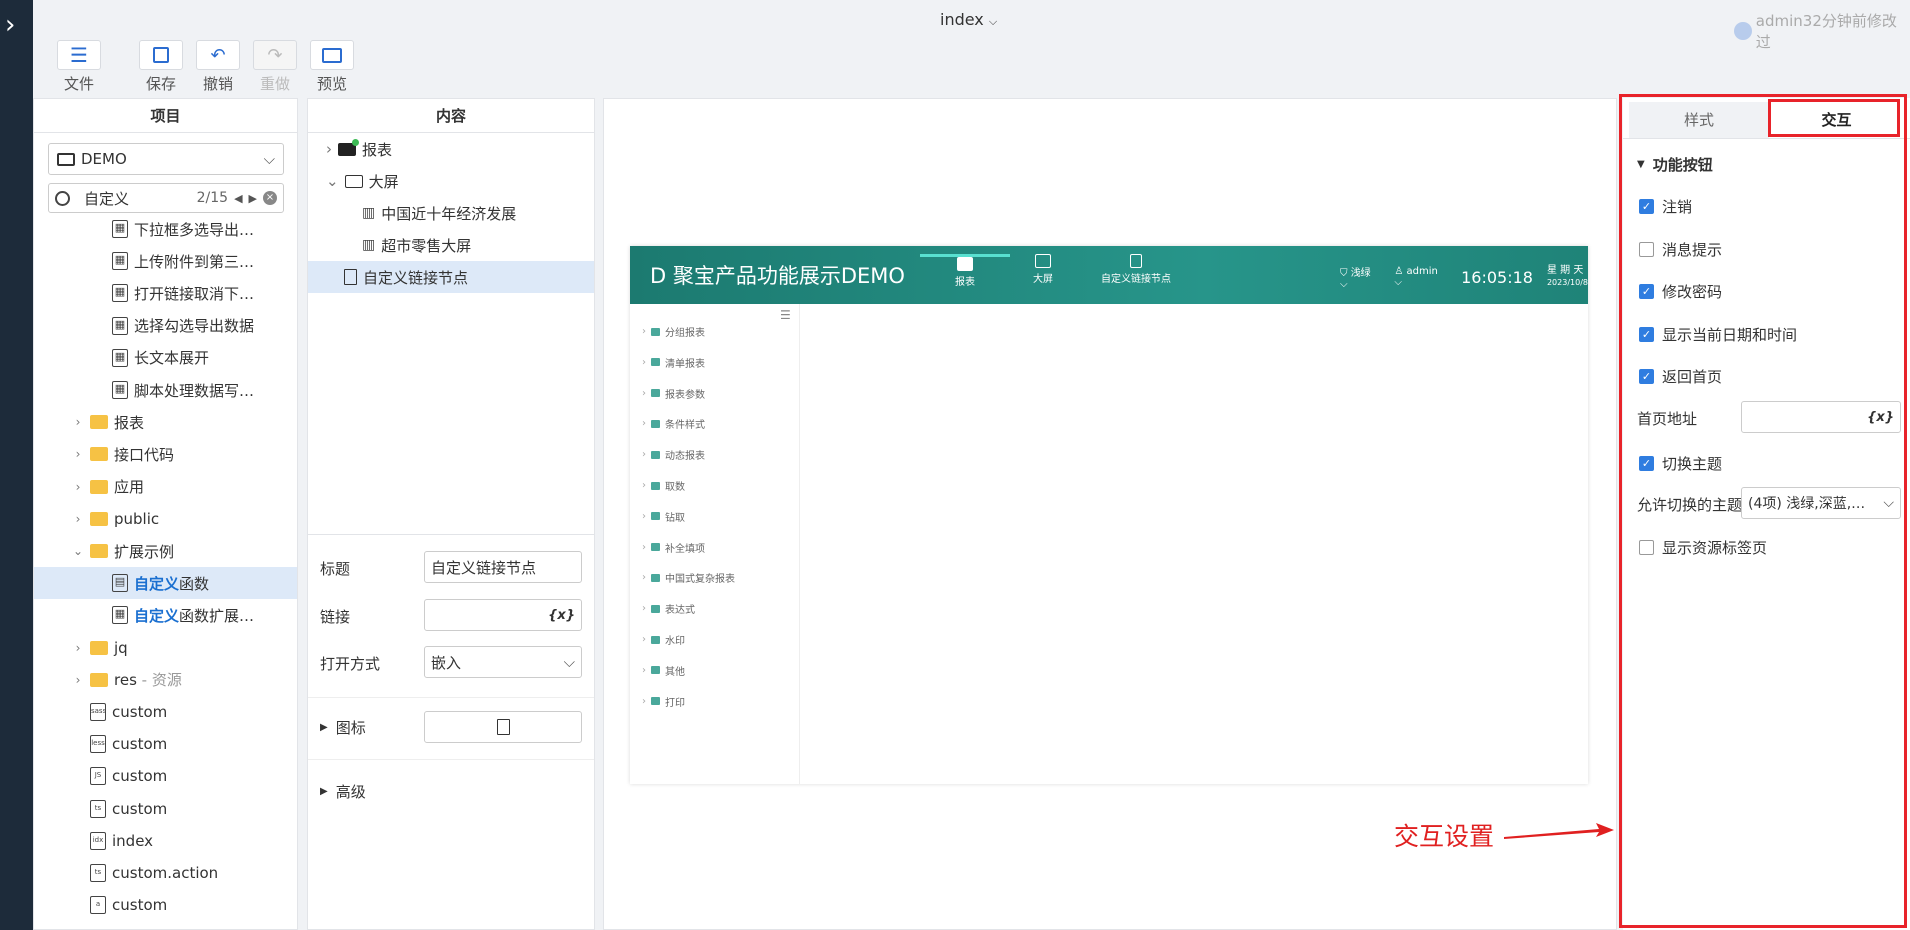 Image resolution: width=1910 pixels, height=930 pixels. What do you see at coordinates (688, 577) in the screenshot?
I see `preview-menu-item: › 中国式复杂报表` at bounding box center [688, 577].